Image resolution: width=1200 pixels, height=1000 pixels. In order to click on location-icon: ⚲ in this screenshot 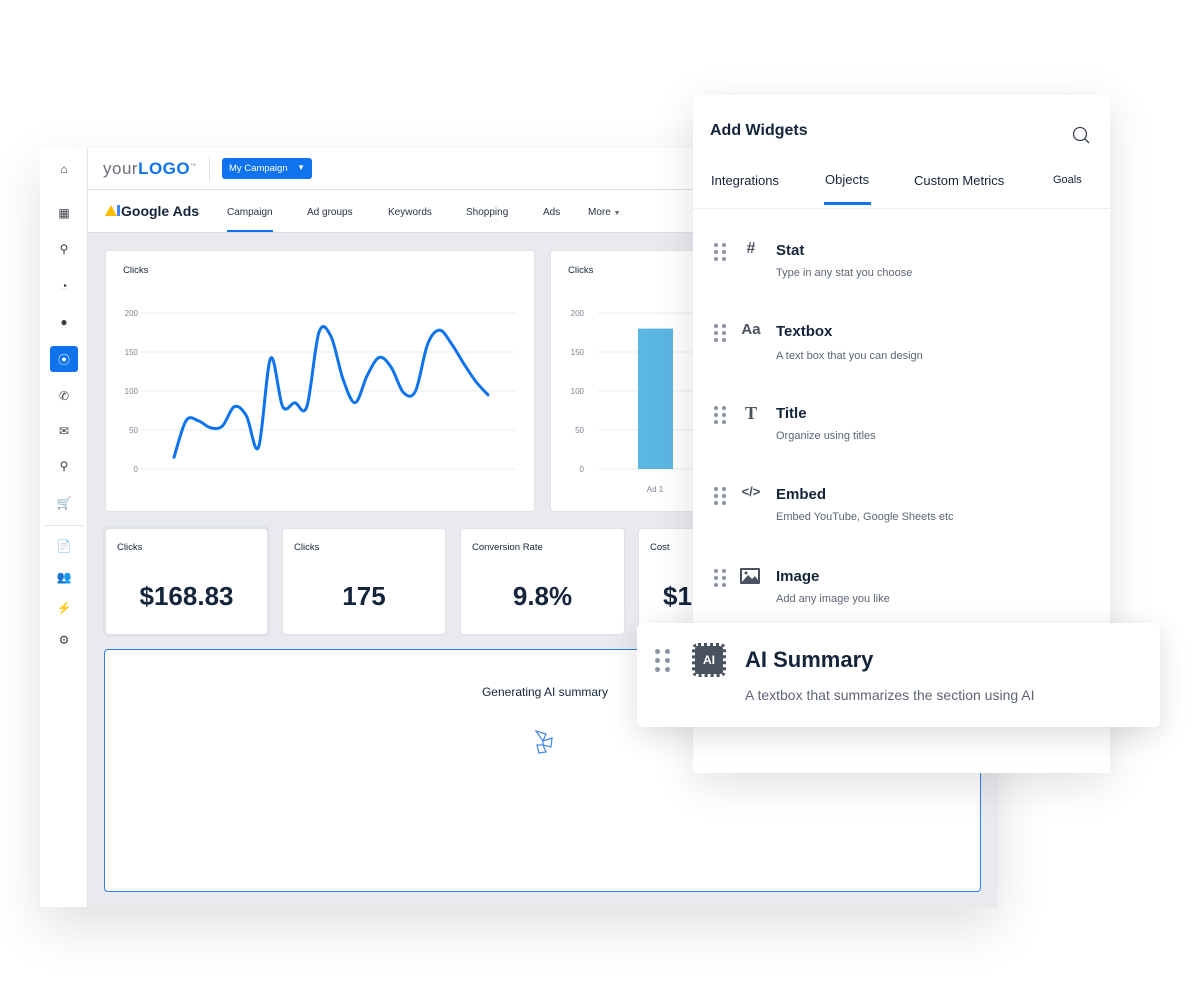, I will do `click(64, 466)`.